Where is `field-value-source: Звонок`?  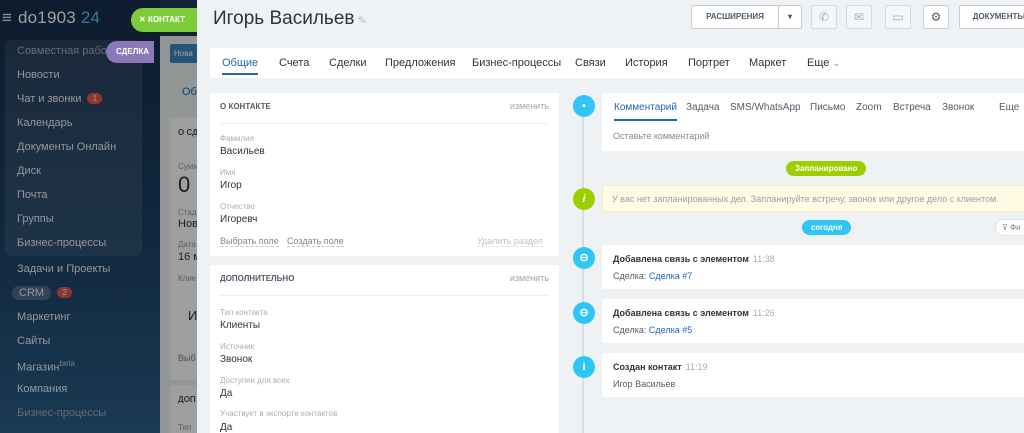
field-value-source: Звонок is located at coordinates (236, 359).